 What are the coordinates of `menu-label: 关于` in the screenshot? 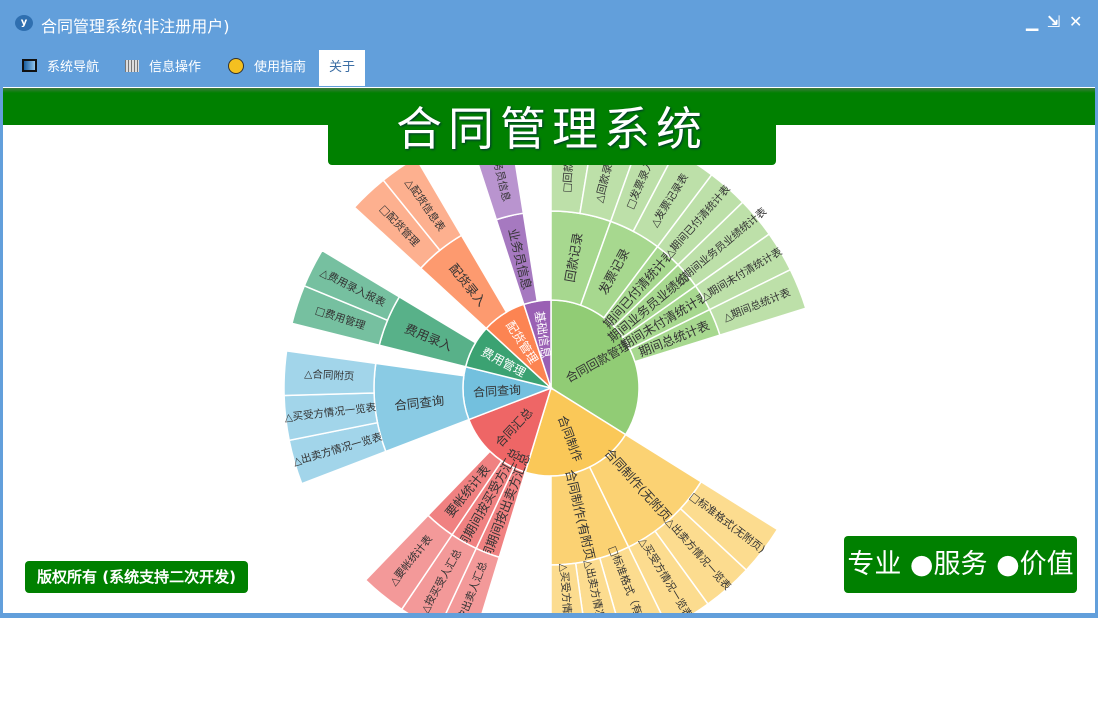 It's located at (342, 67).